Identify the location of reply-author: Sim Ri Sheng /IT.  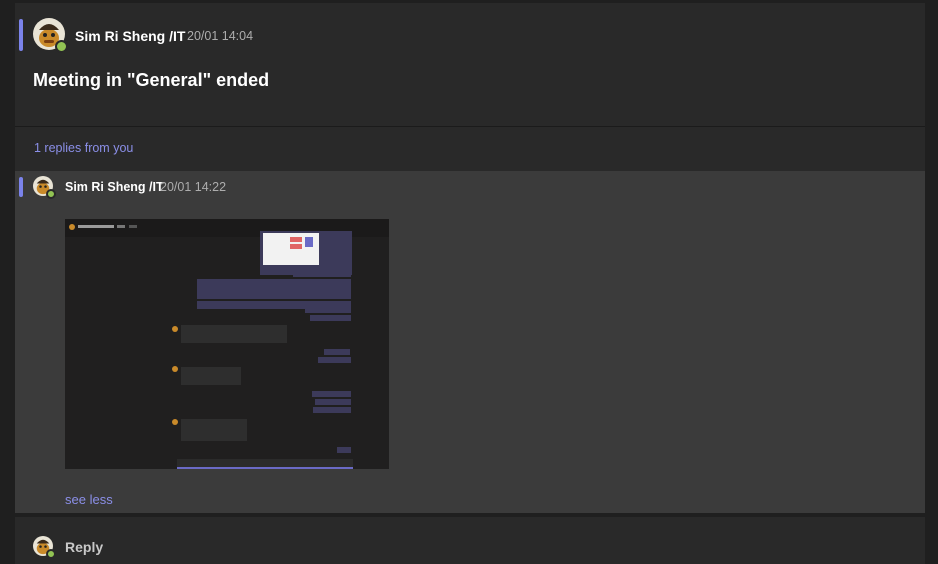
(114, 187).